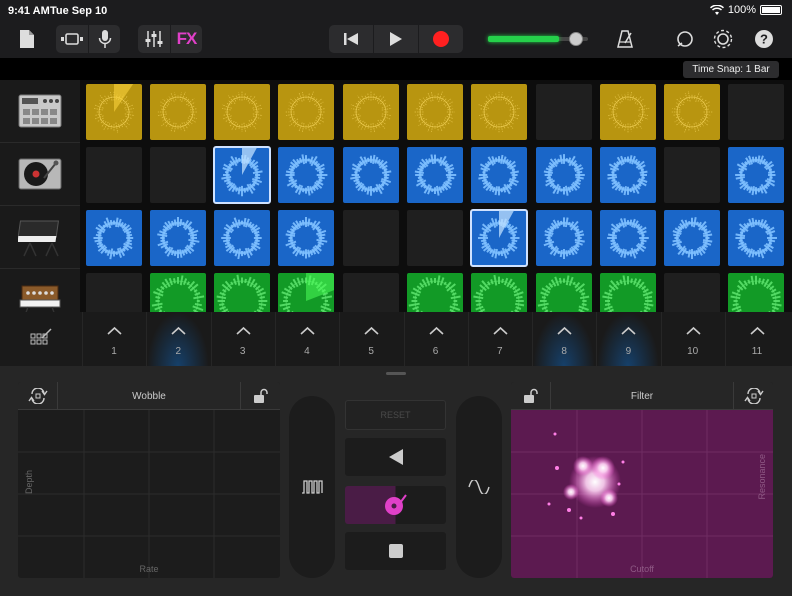 This screenshot has width=792, height=596. Describe the element at coordinates (564, 339) in the screenshot. I see `column-trigger-button: 8` at that location.